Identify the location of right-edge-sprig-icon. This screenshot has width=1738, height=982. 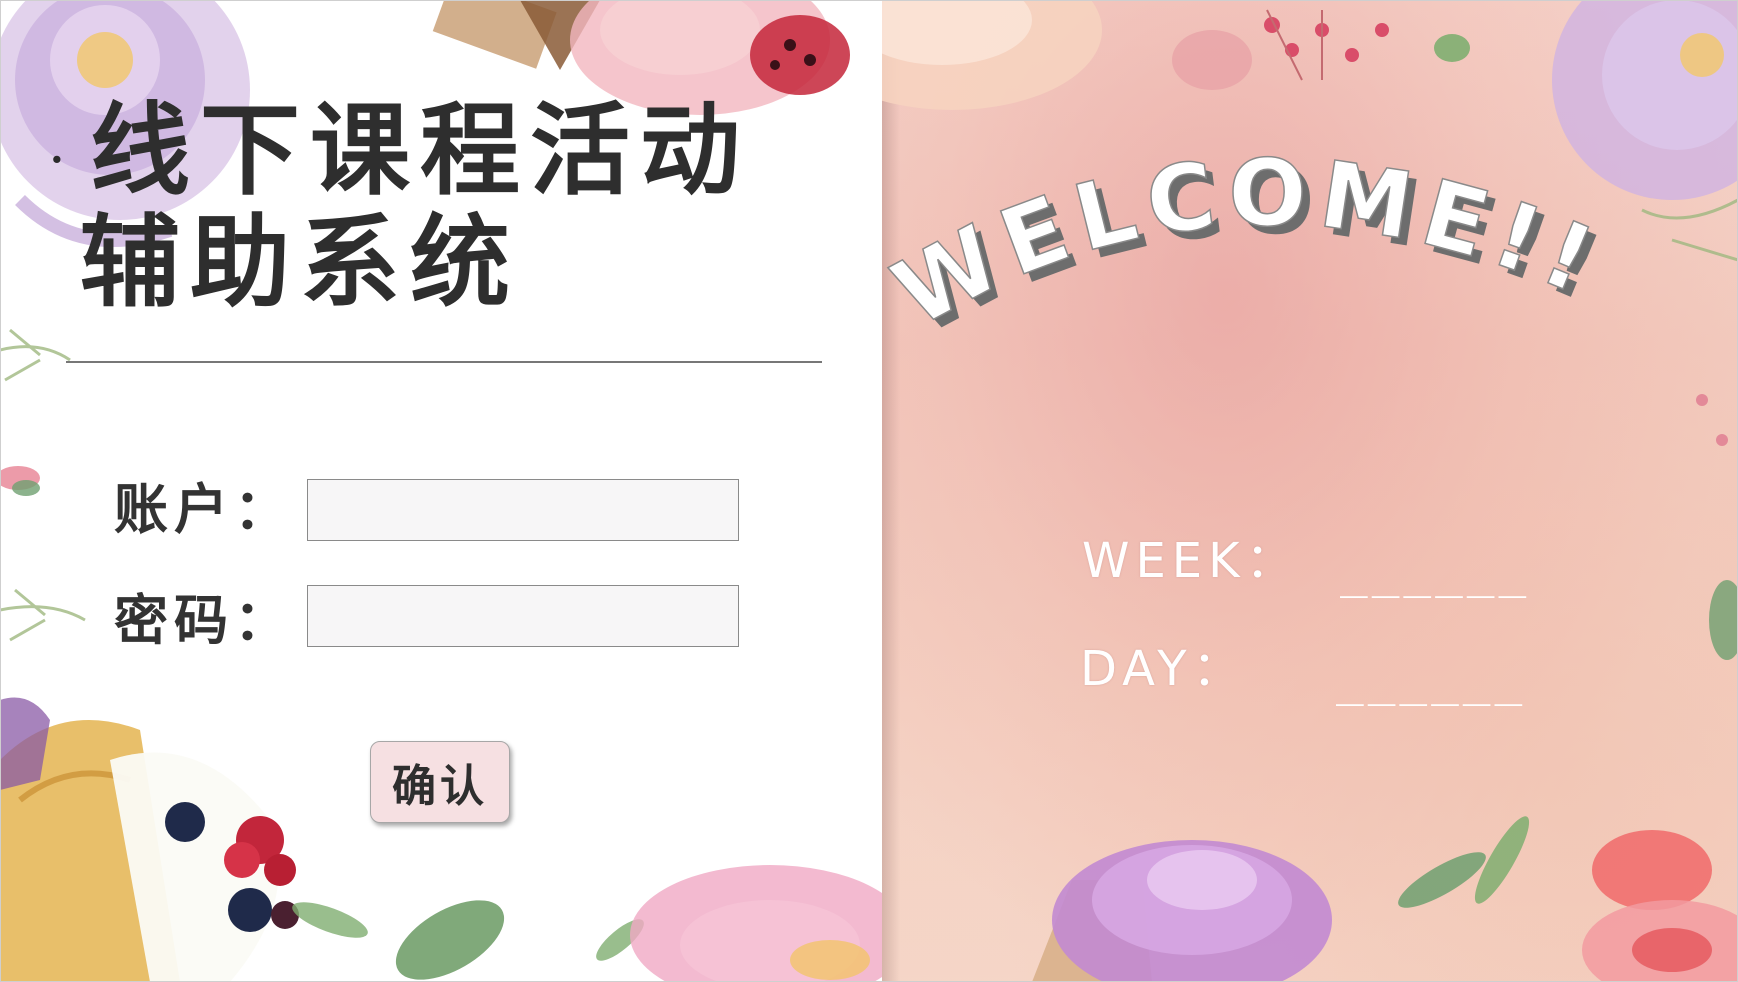
(1689, 429).